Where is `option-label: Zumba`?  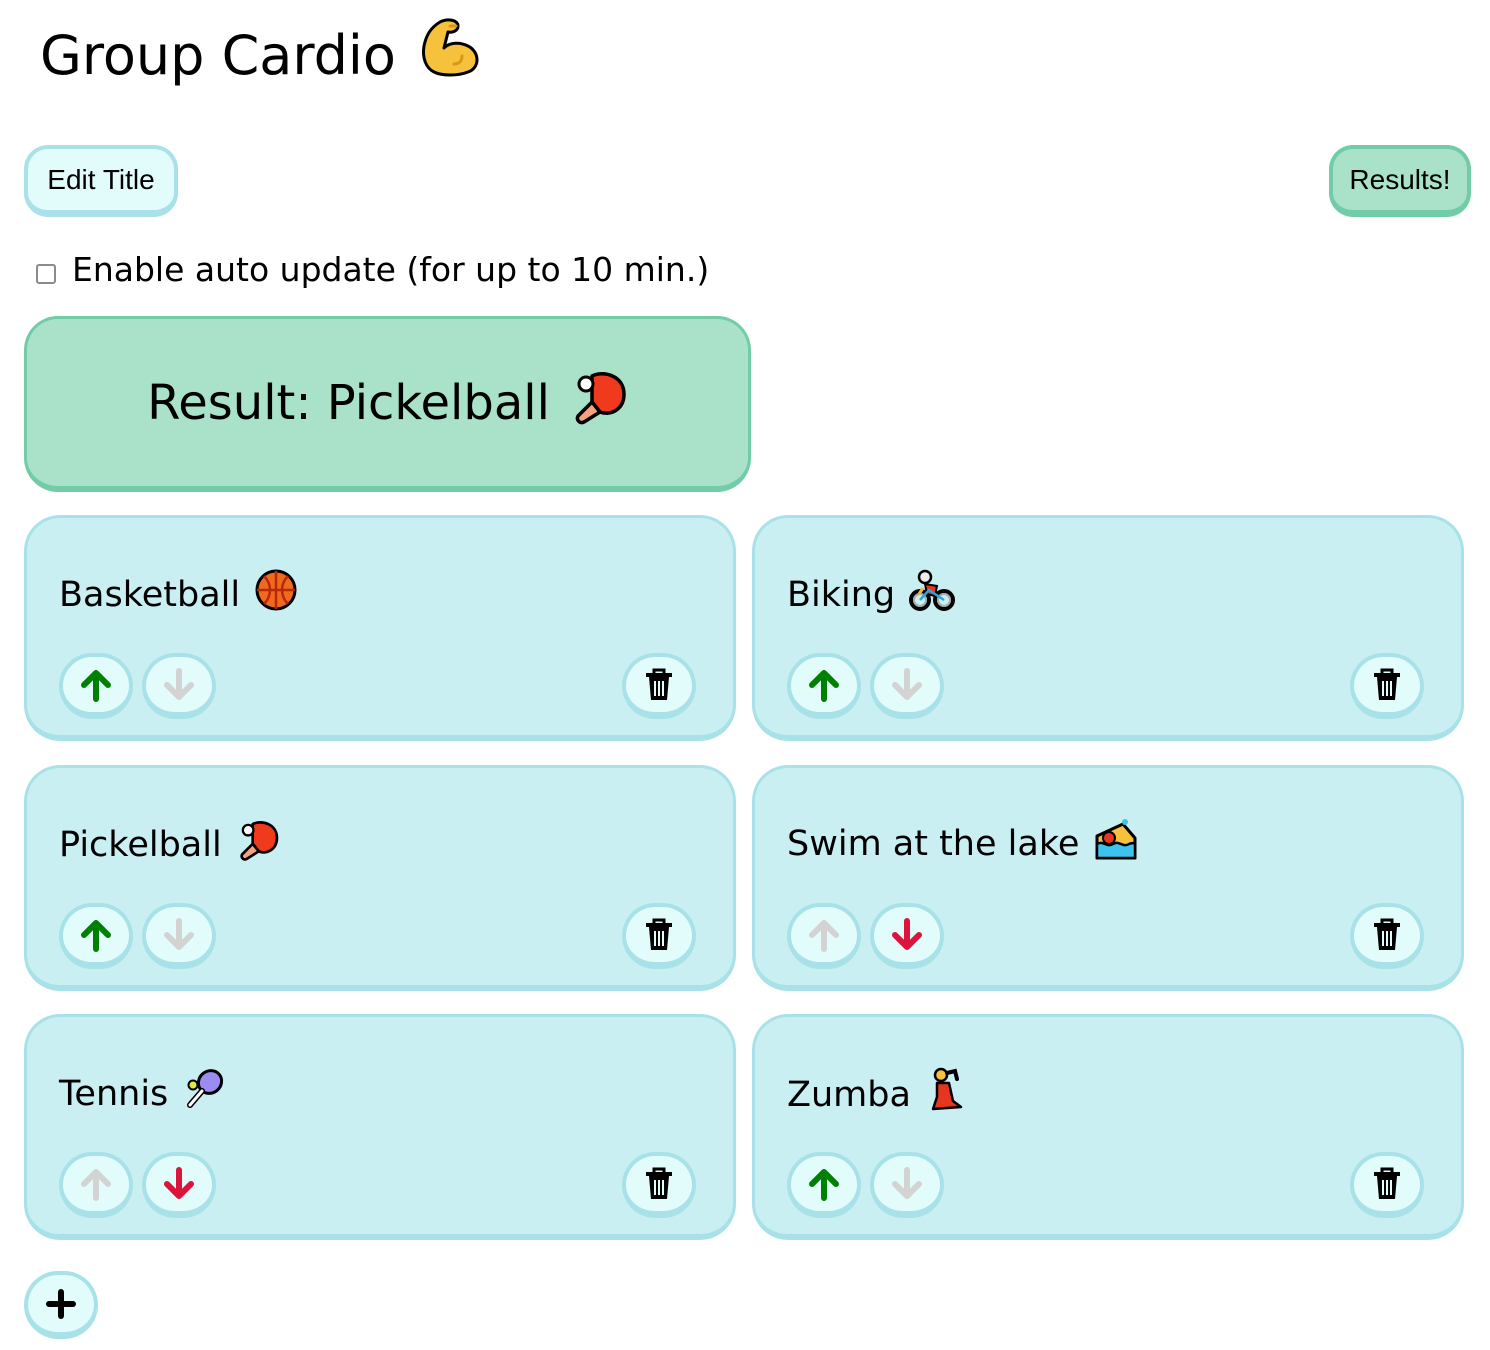 option-label: Zumba is located at coordinates (849, 1094).